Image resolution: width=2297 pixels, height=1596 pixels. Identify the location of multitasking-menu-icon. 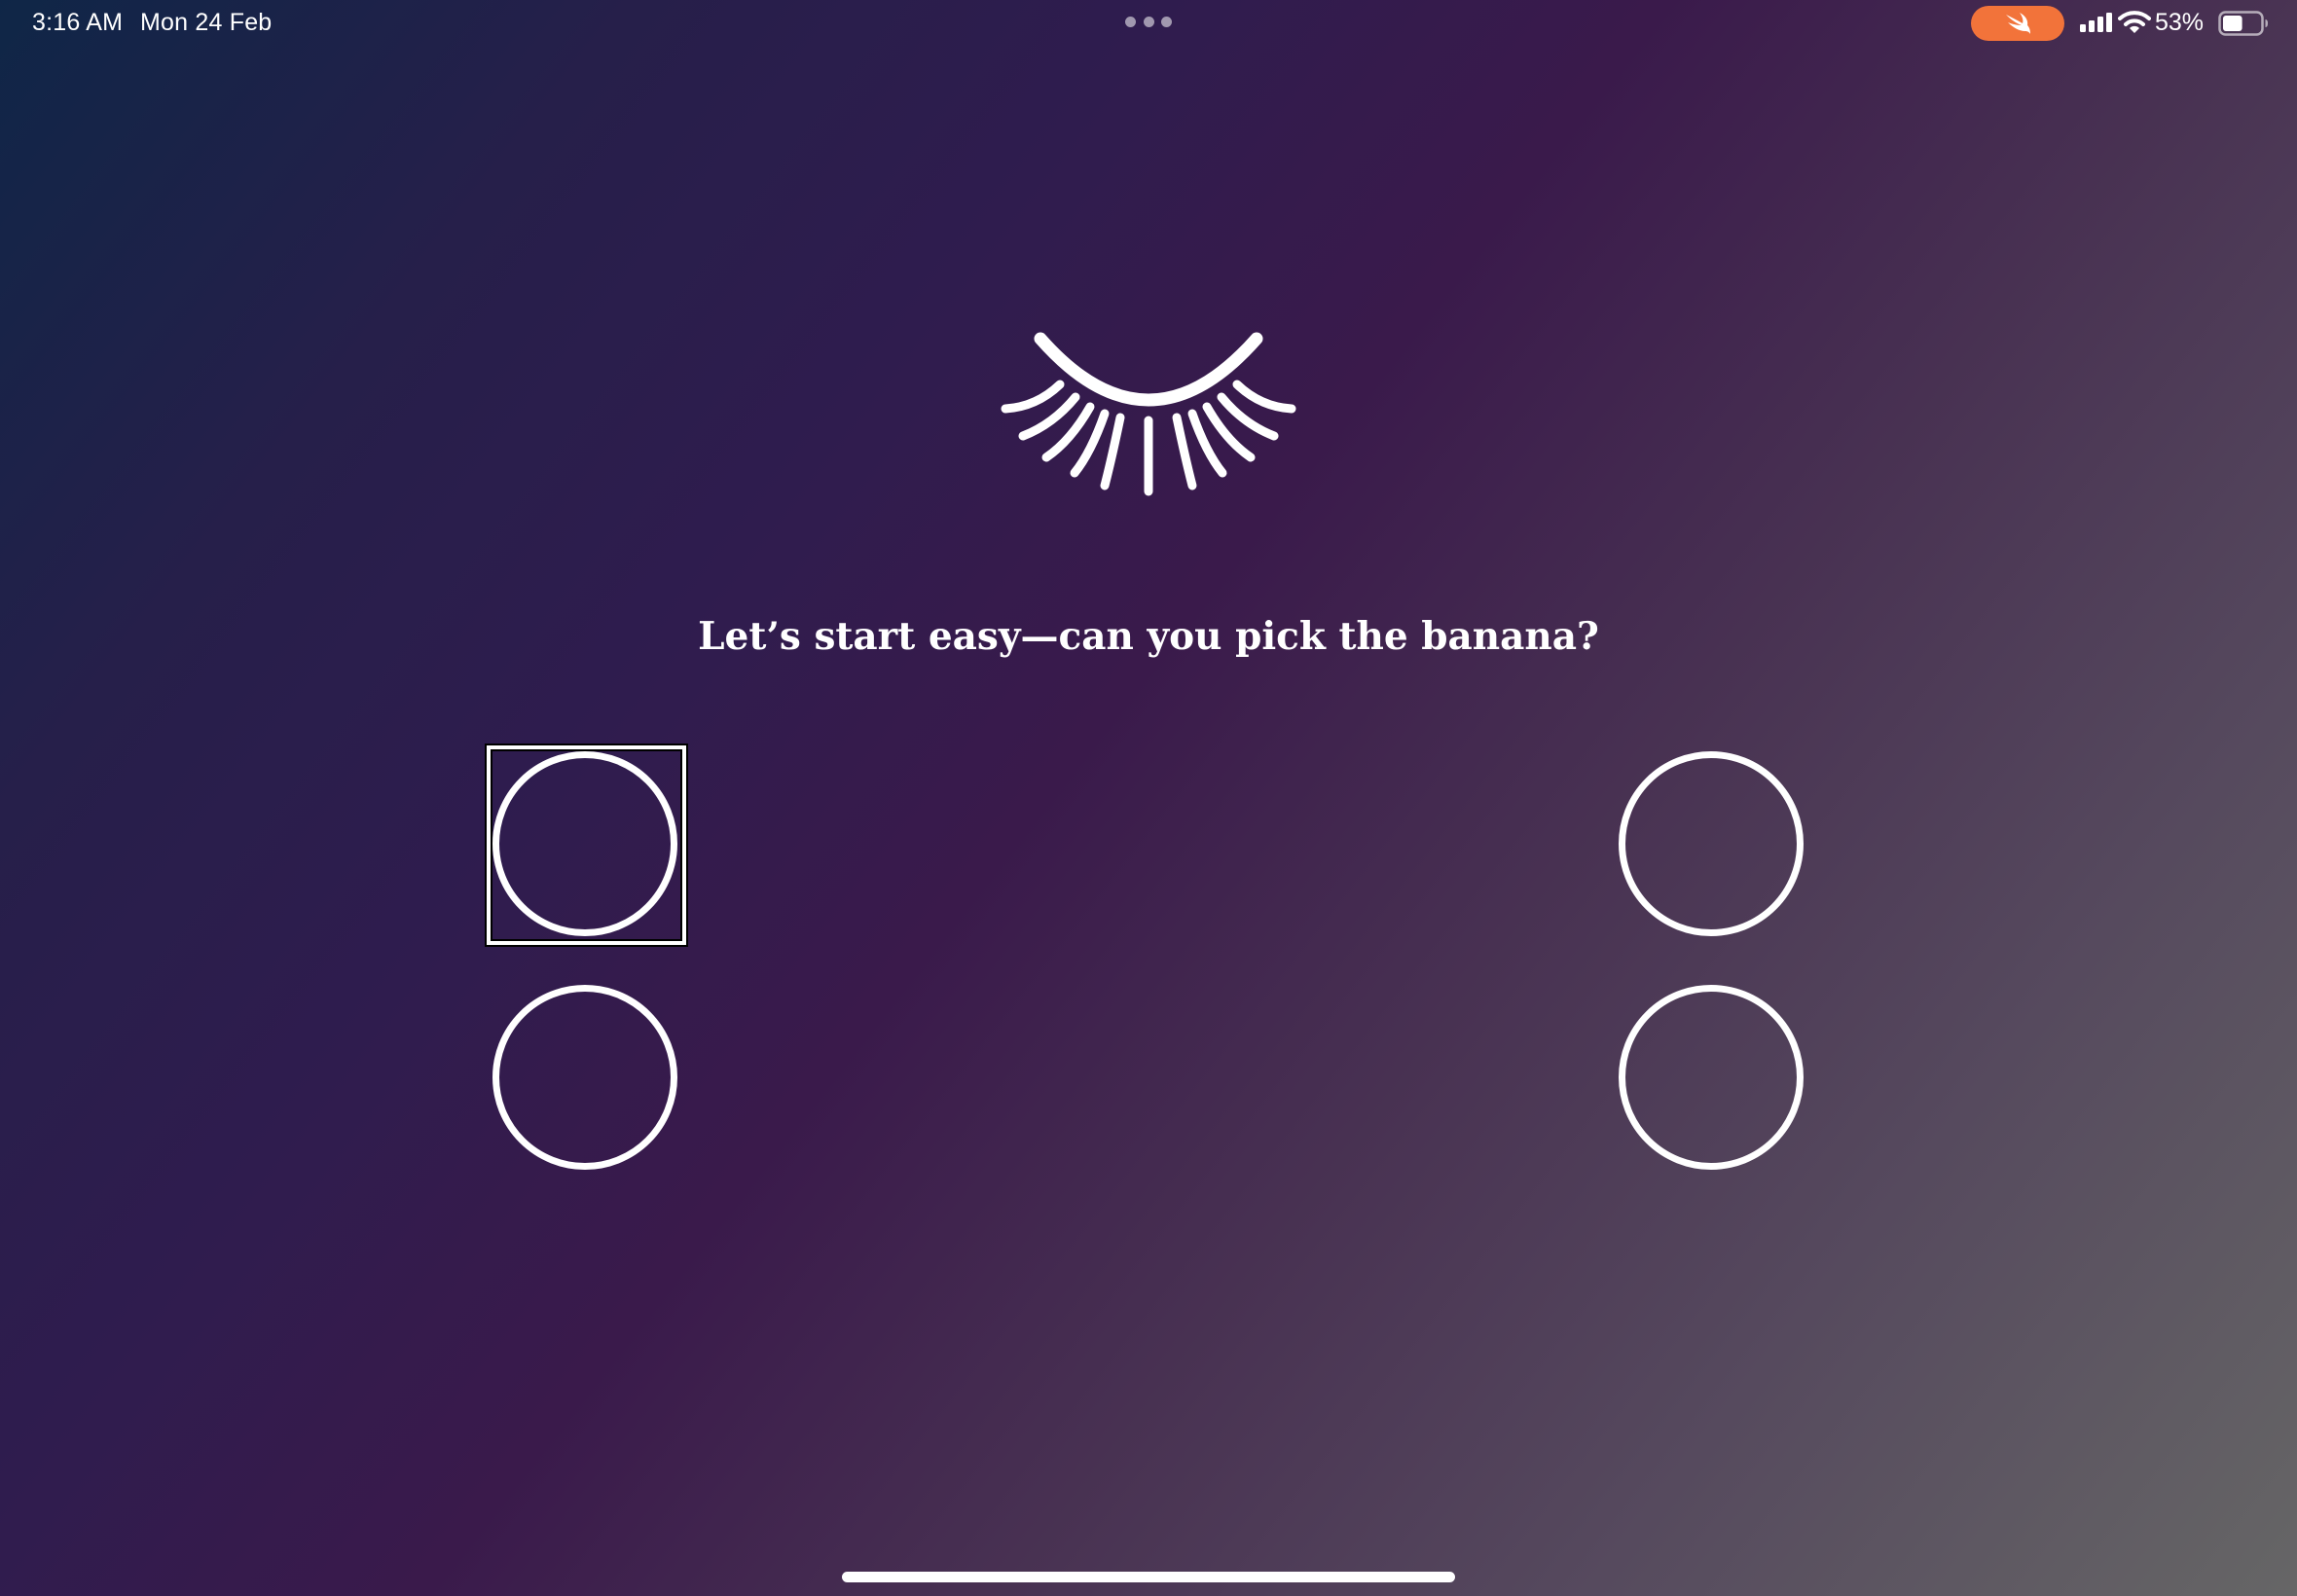
(1148, 21).